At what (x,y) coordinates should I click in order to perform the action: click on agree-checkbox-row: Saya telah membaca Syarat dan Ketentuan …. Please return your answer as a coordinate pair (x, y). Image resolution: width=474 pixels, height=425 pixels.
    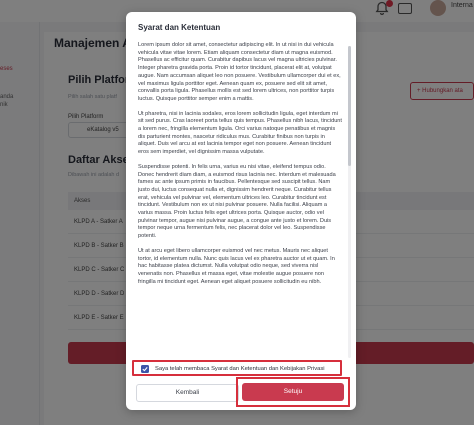
    Looking at the image, I should click on (237, 368).